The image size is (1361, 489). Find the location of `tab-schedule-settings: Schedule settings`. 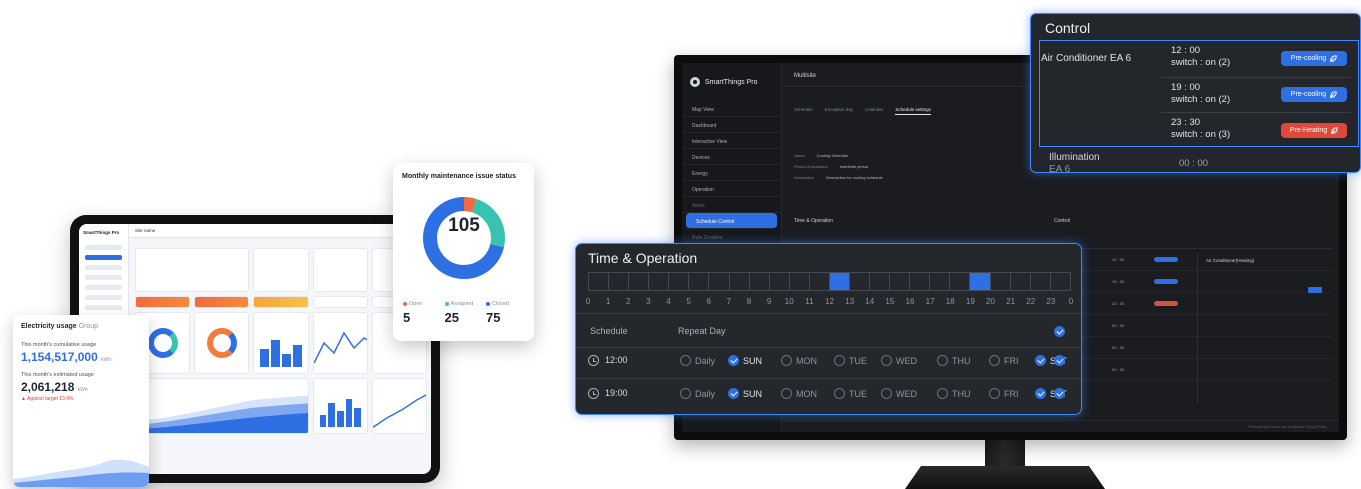

tab-schedule-settings: Schedule settings is located at coordinates (913, 111).